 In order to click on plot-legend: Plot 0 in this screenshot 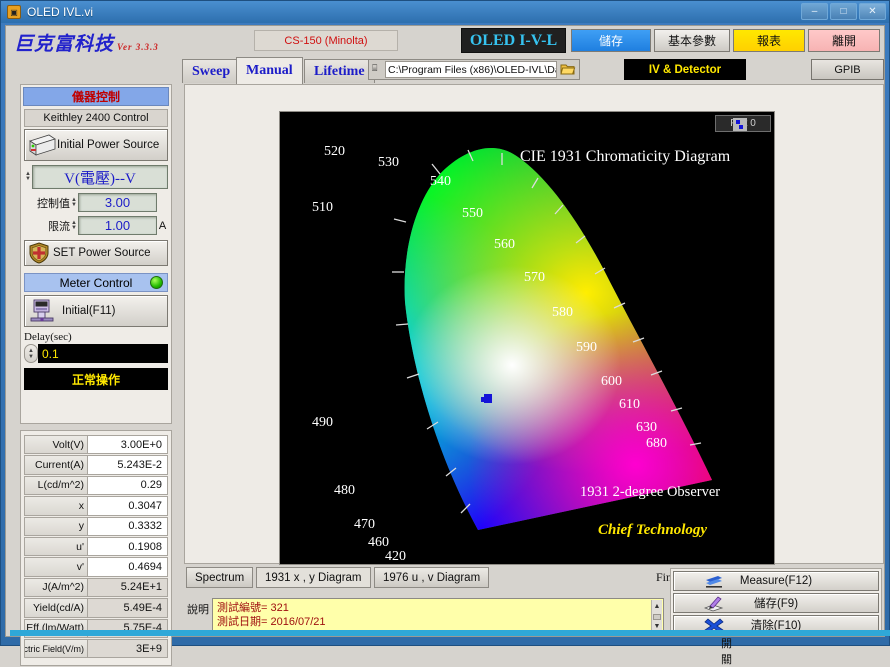, I will do `click(743, 123)`.